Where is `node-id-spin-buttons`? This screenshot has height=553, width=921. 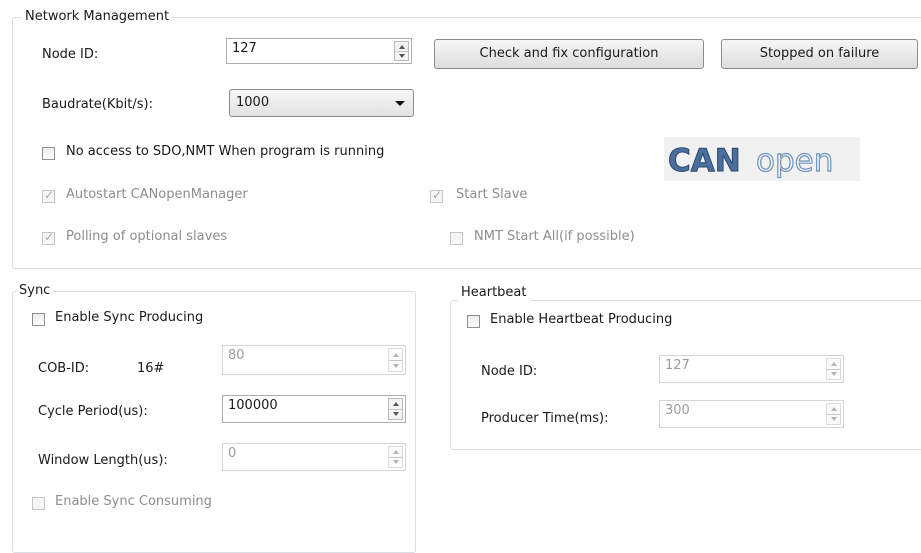
node-id-spin-buttons is located at coordinates (401, 51).